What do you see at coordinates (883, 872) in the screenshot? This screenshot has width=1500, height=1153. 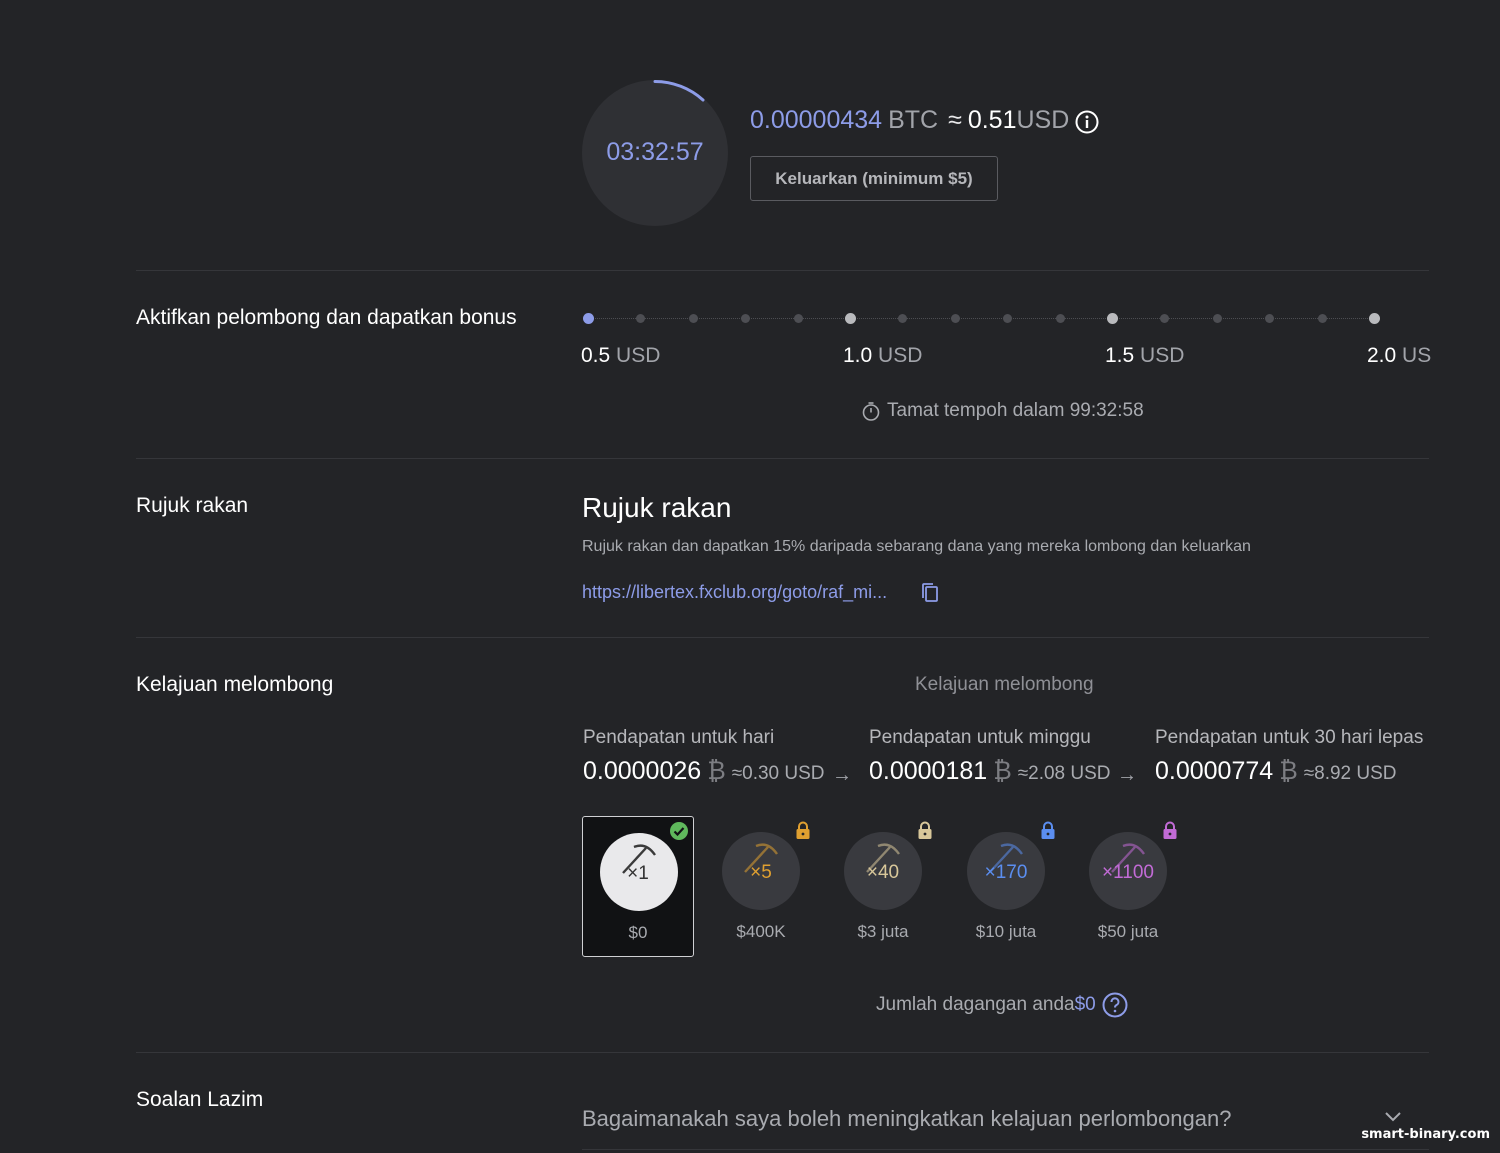 I see `level-multiplier: ×40` at bounding box center [883, 872].